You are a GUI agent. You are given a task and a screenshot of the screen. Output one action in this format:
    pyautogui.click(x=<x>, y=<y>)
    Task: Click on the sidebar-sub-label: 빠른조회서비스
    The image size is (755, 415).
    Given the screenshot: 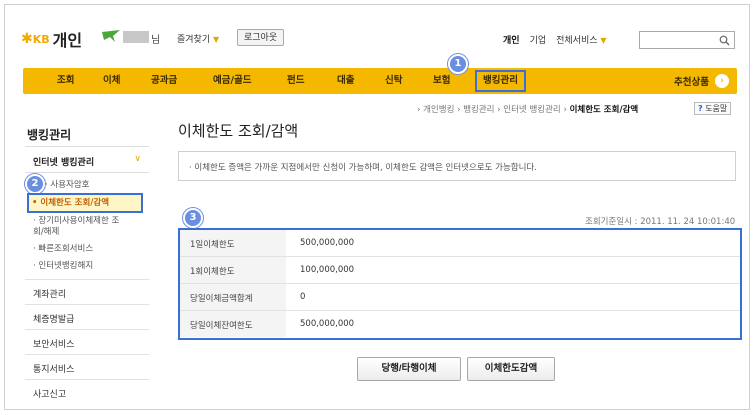 What is the action you would take?
    pyautogui.click(x=66, y=249)
    